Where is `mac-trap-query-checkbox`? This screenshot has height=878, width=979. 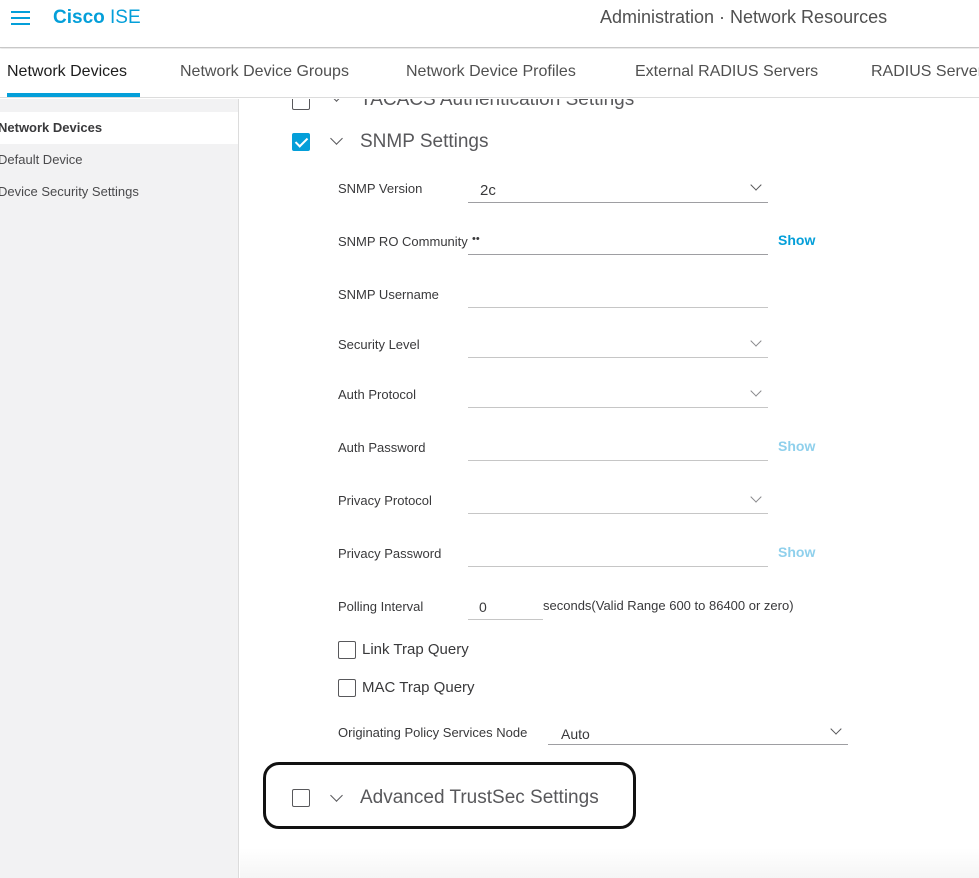
mac-trap-query-checkbox is located at coordinates (347, 688).